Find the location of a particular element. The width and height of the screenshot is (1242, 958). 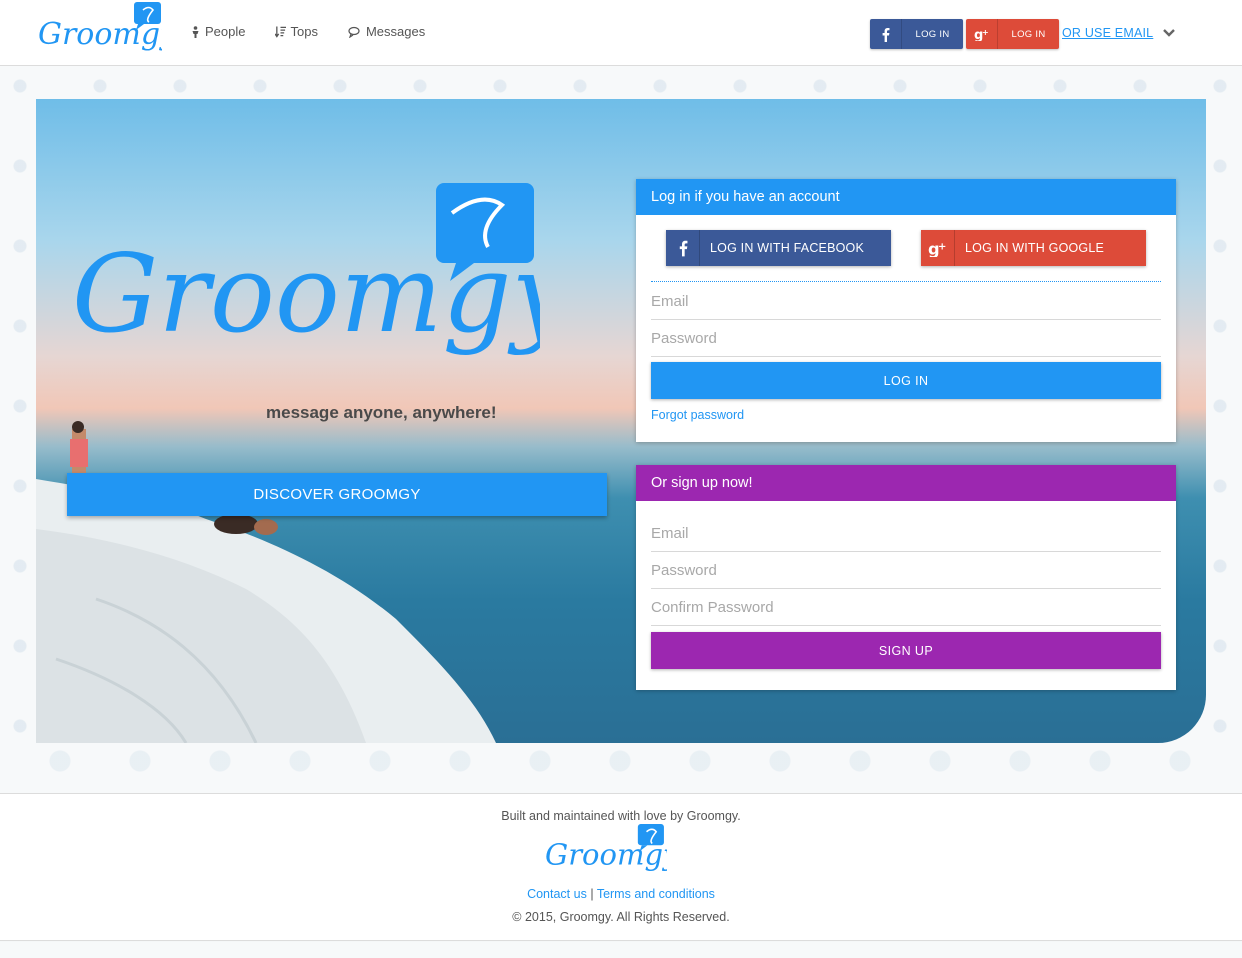

footer-links: Contact us | Terms and conditions is located at coordinates (621, 894).